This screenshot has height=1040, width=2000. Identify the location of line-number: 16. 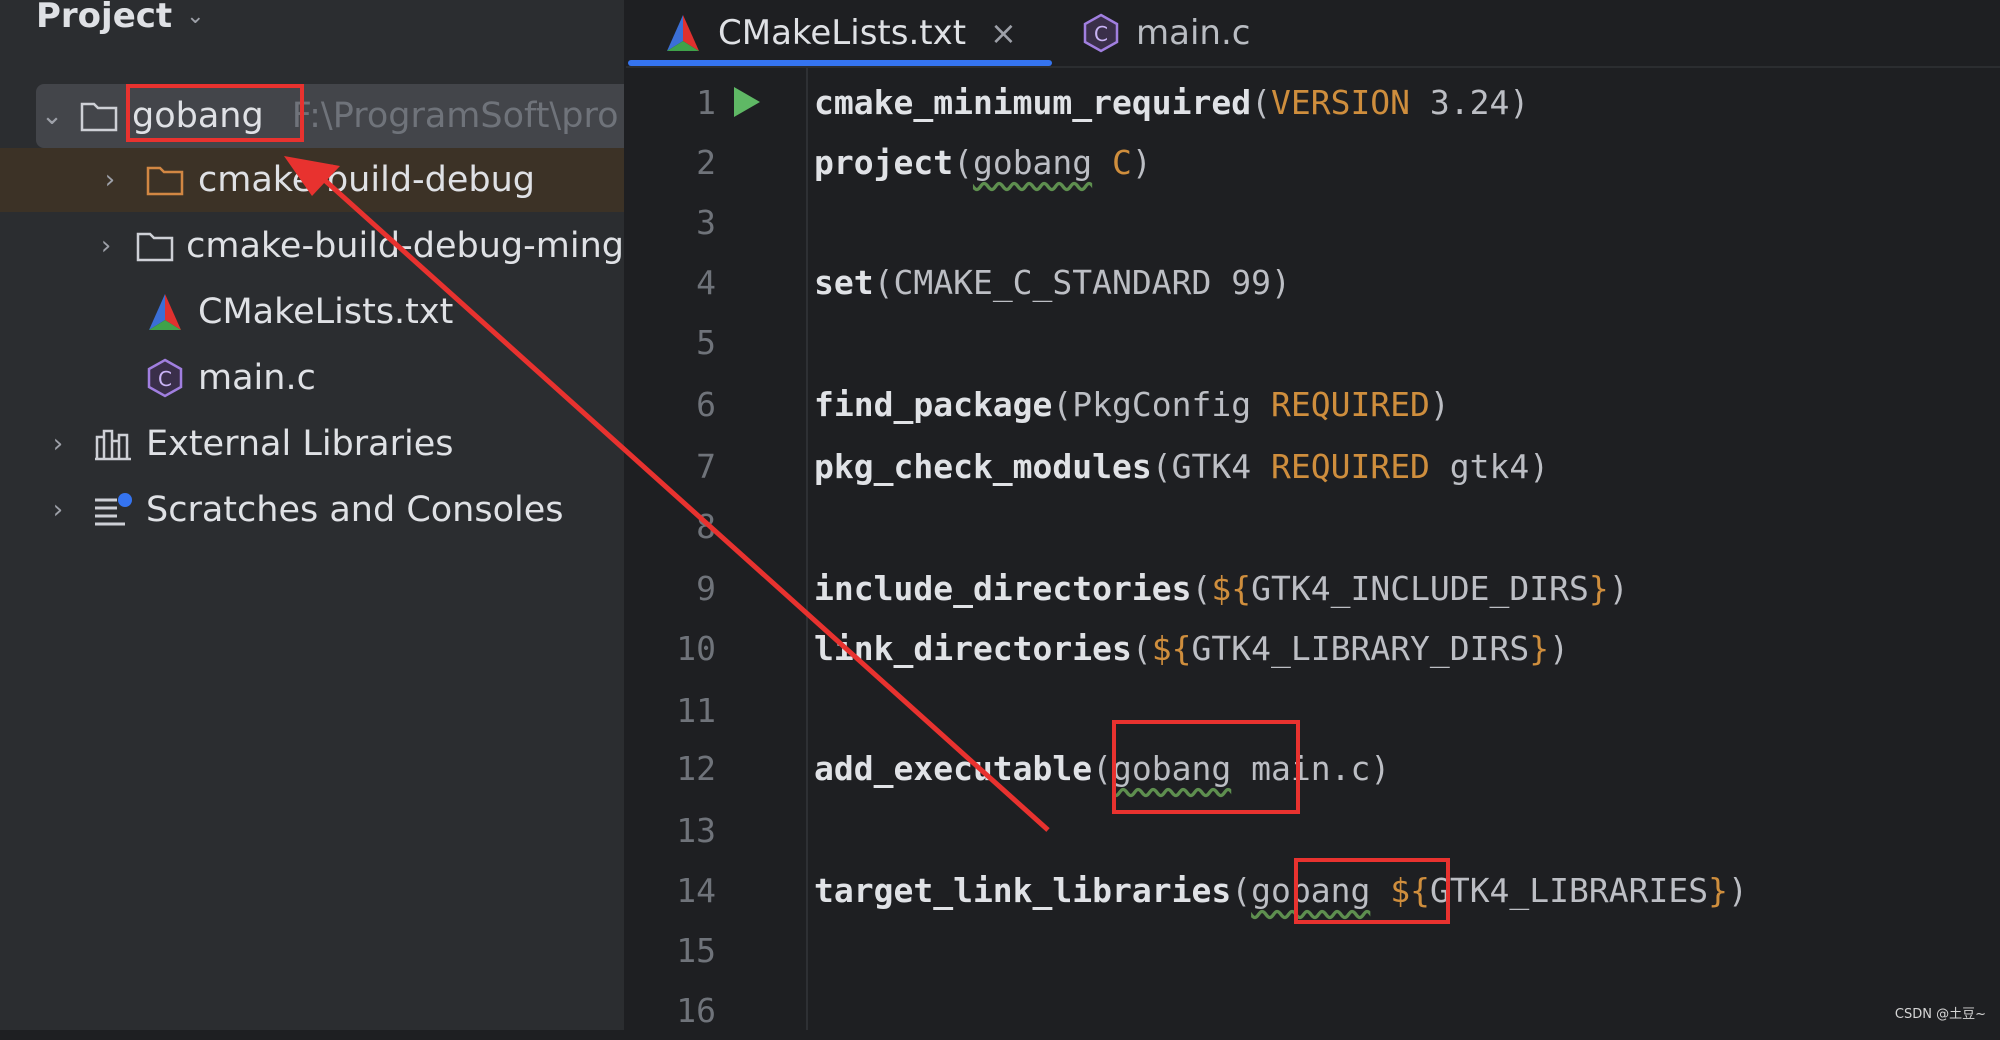
(696, 1010).